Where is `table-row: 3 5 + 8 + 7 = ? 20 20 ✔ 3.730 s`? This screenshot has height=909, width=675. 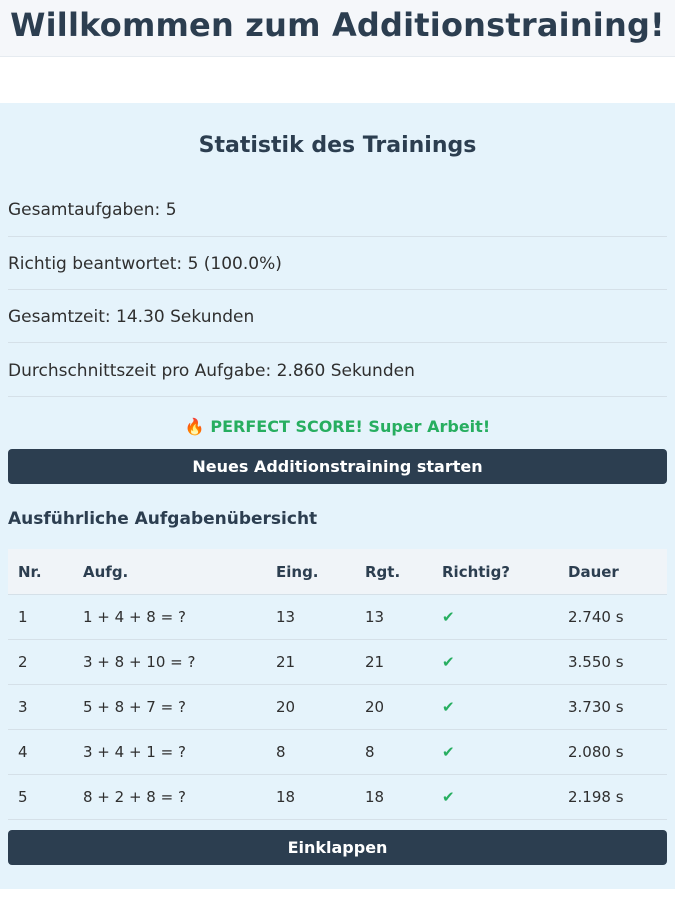
table-row: 3 5 + 8 + 7 = ? 20 20 ✔ 3.730 s is located at coordinates (337, 707).